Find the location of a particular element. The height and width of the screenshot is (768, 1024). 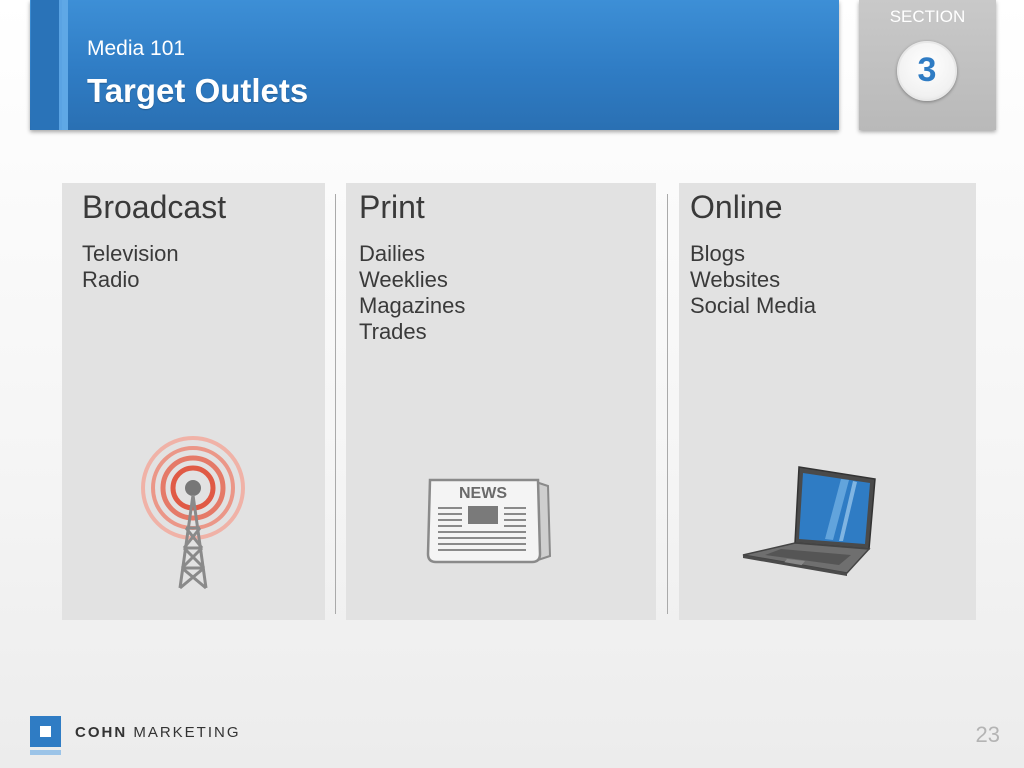

panel-title: Print is located at coordinates (392, 207).